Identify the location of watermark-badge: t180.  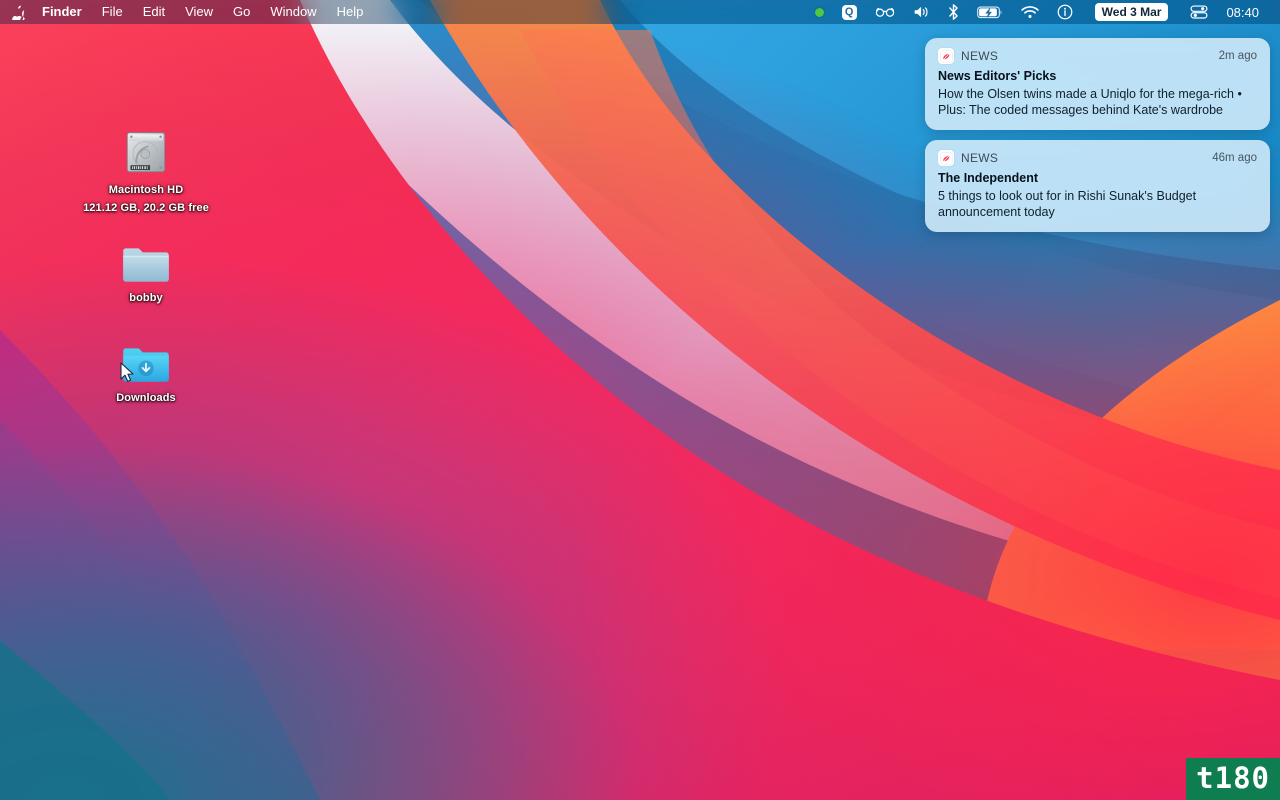
(1233, 779).